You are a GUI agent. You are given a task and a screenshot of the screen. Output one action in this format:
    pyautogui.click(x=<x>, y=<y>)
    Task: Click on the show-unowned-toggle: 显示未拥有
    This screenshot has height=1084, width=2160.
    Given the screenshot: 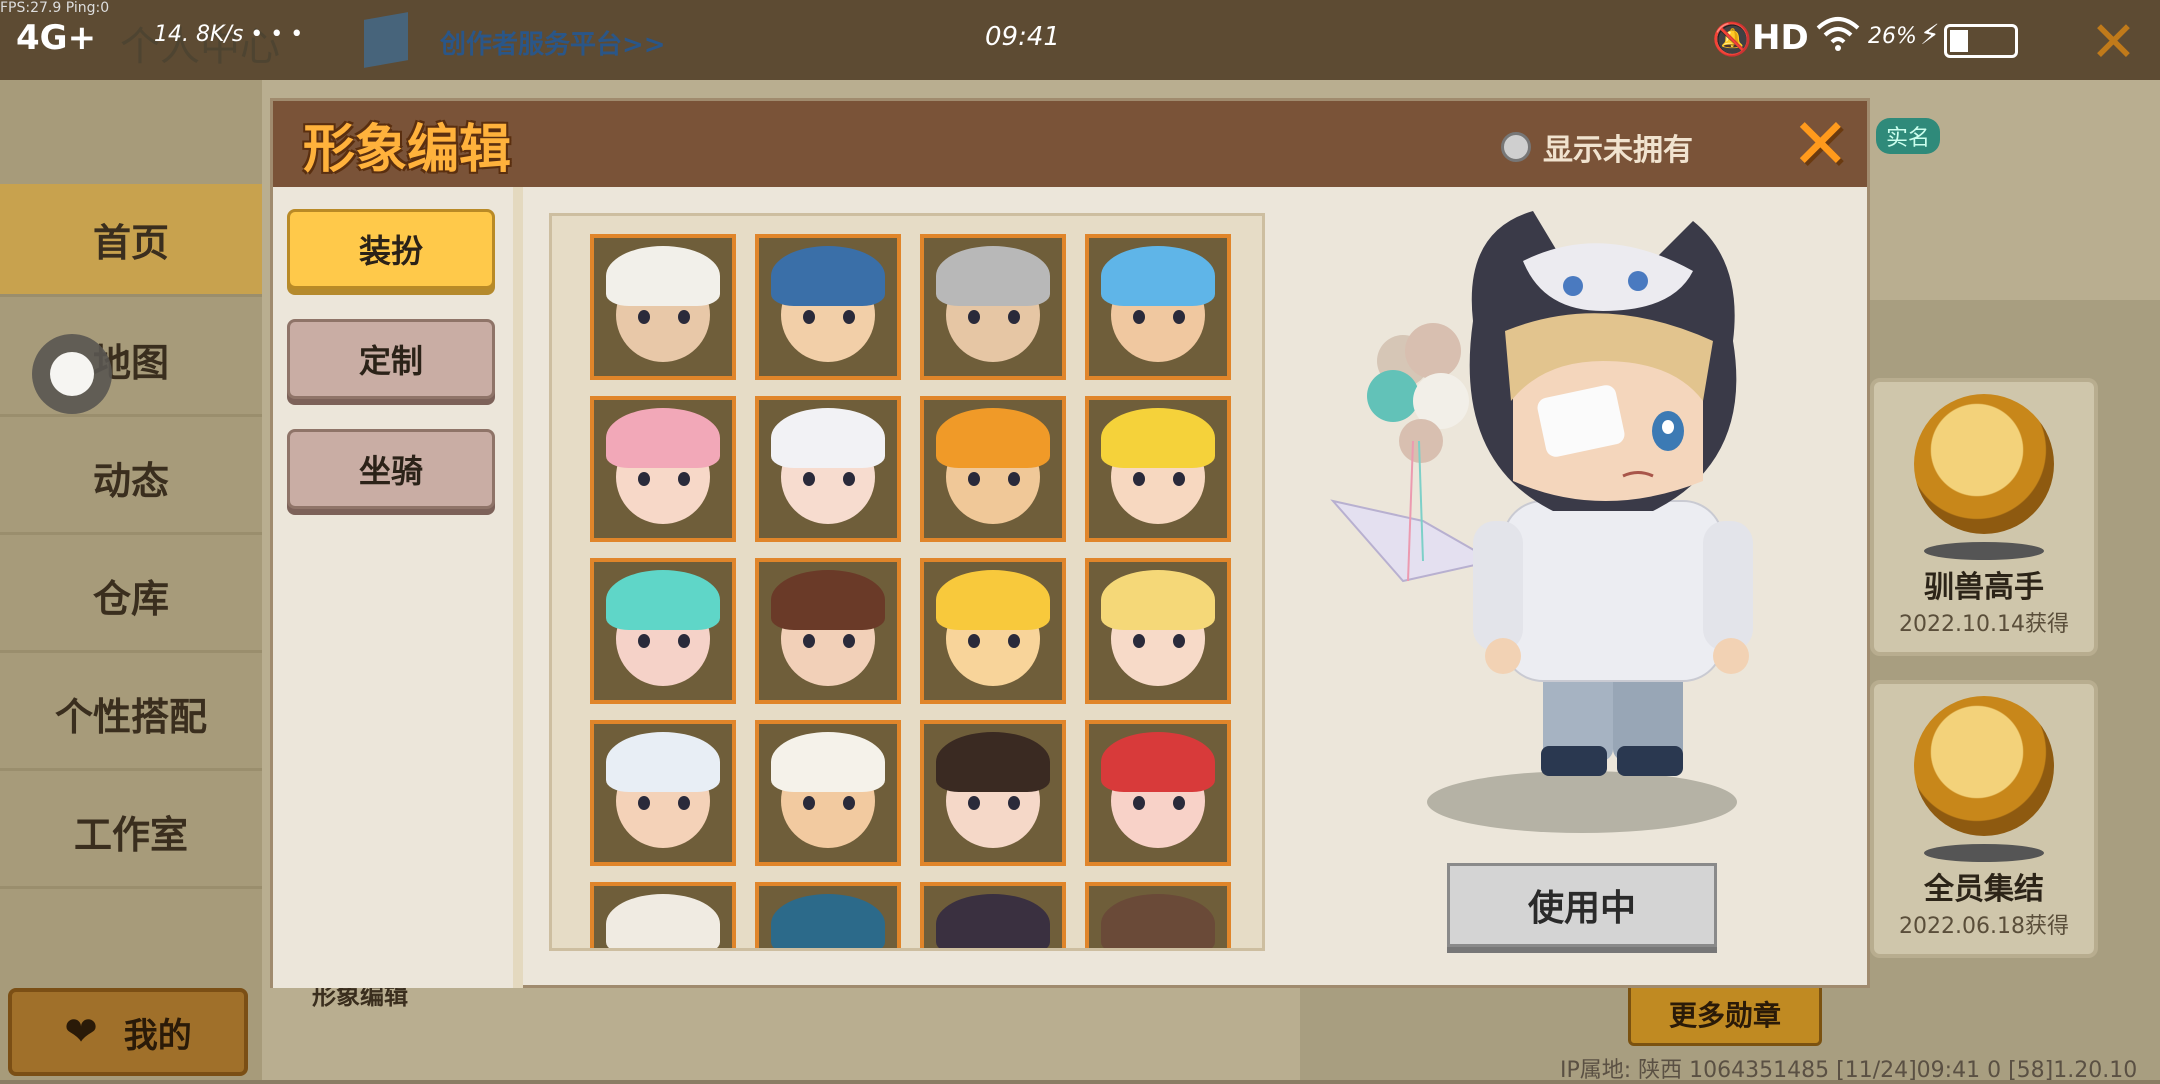 What is the action you would take?
    pyautogui.click(x=1597, y=147)
    